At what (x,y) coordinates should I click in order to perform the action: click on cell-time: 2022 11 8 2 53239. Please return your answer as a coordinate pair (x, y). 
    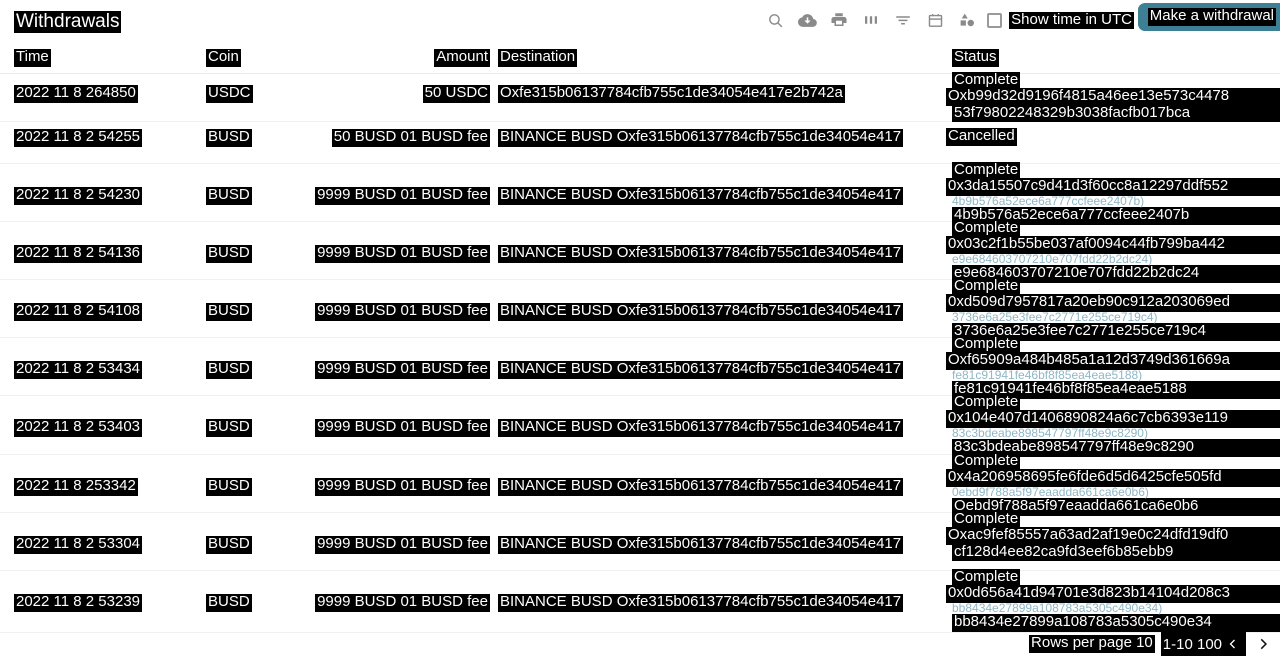
    Looking at the image, I should click on (78, 602).